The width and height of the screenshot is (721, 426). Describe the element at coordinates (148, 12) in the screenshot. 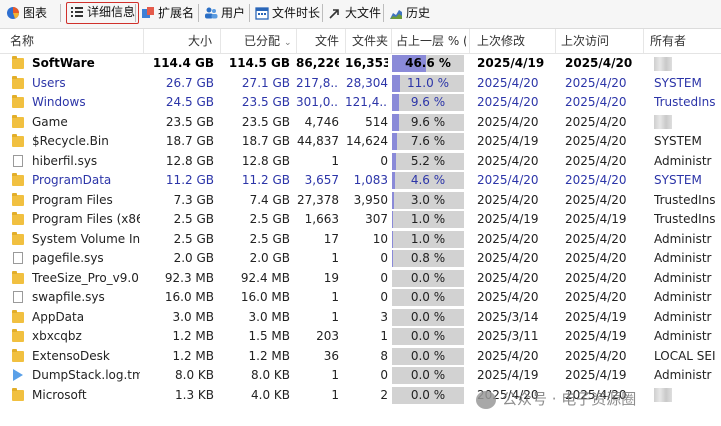

I see `extension-icon` at that location.